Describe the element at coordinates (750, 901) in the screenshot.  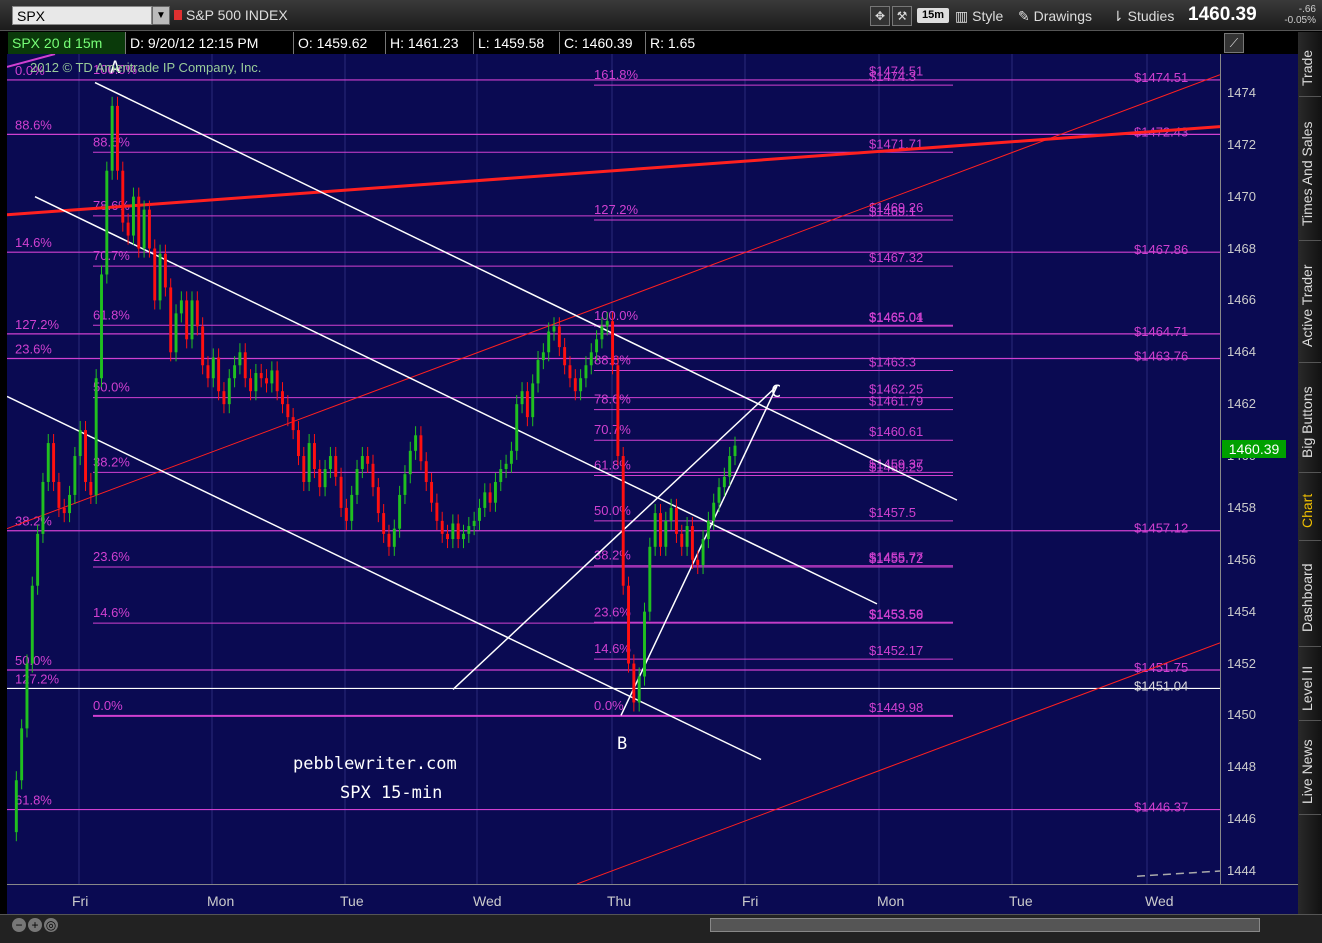
I see `day-tick-label: Fri` at that location.